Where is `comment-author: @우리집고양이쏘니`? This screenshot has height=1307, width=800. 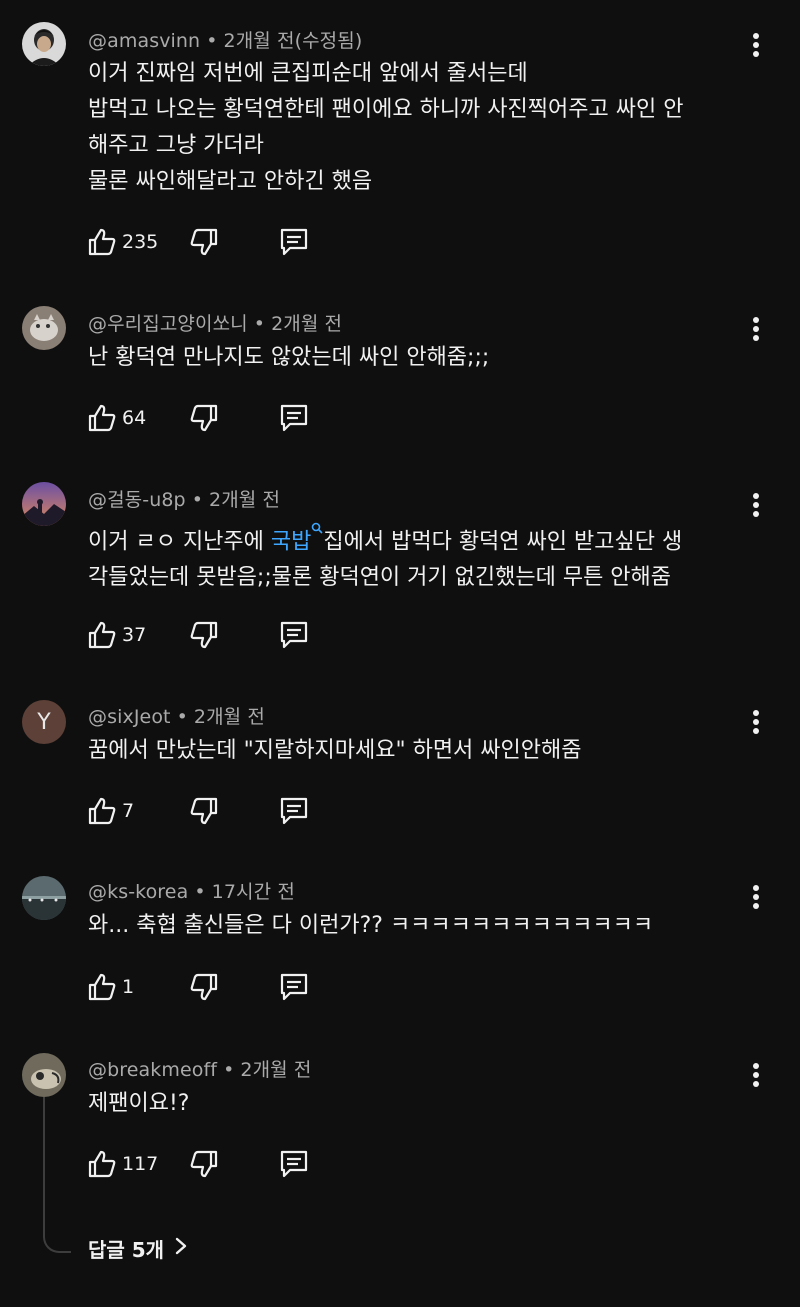 comment-author: @우리집고양이쏘니 is located at coordinates (168, 324).